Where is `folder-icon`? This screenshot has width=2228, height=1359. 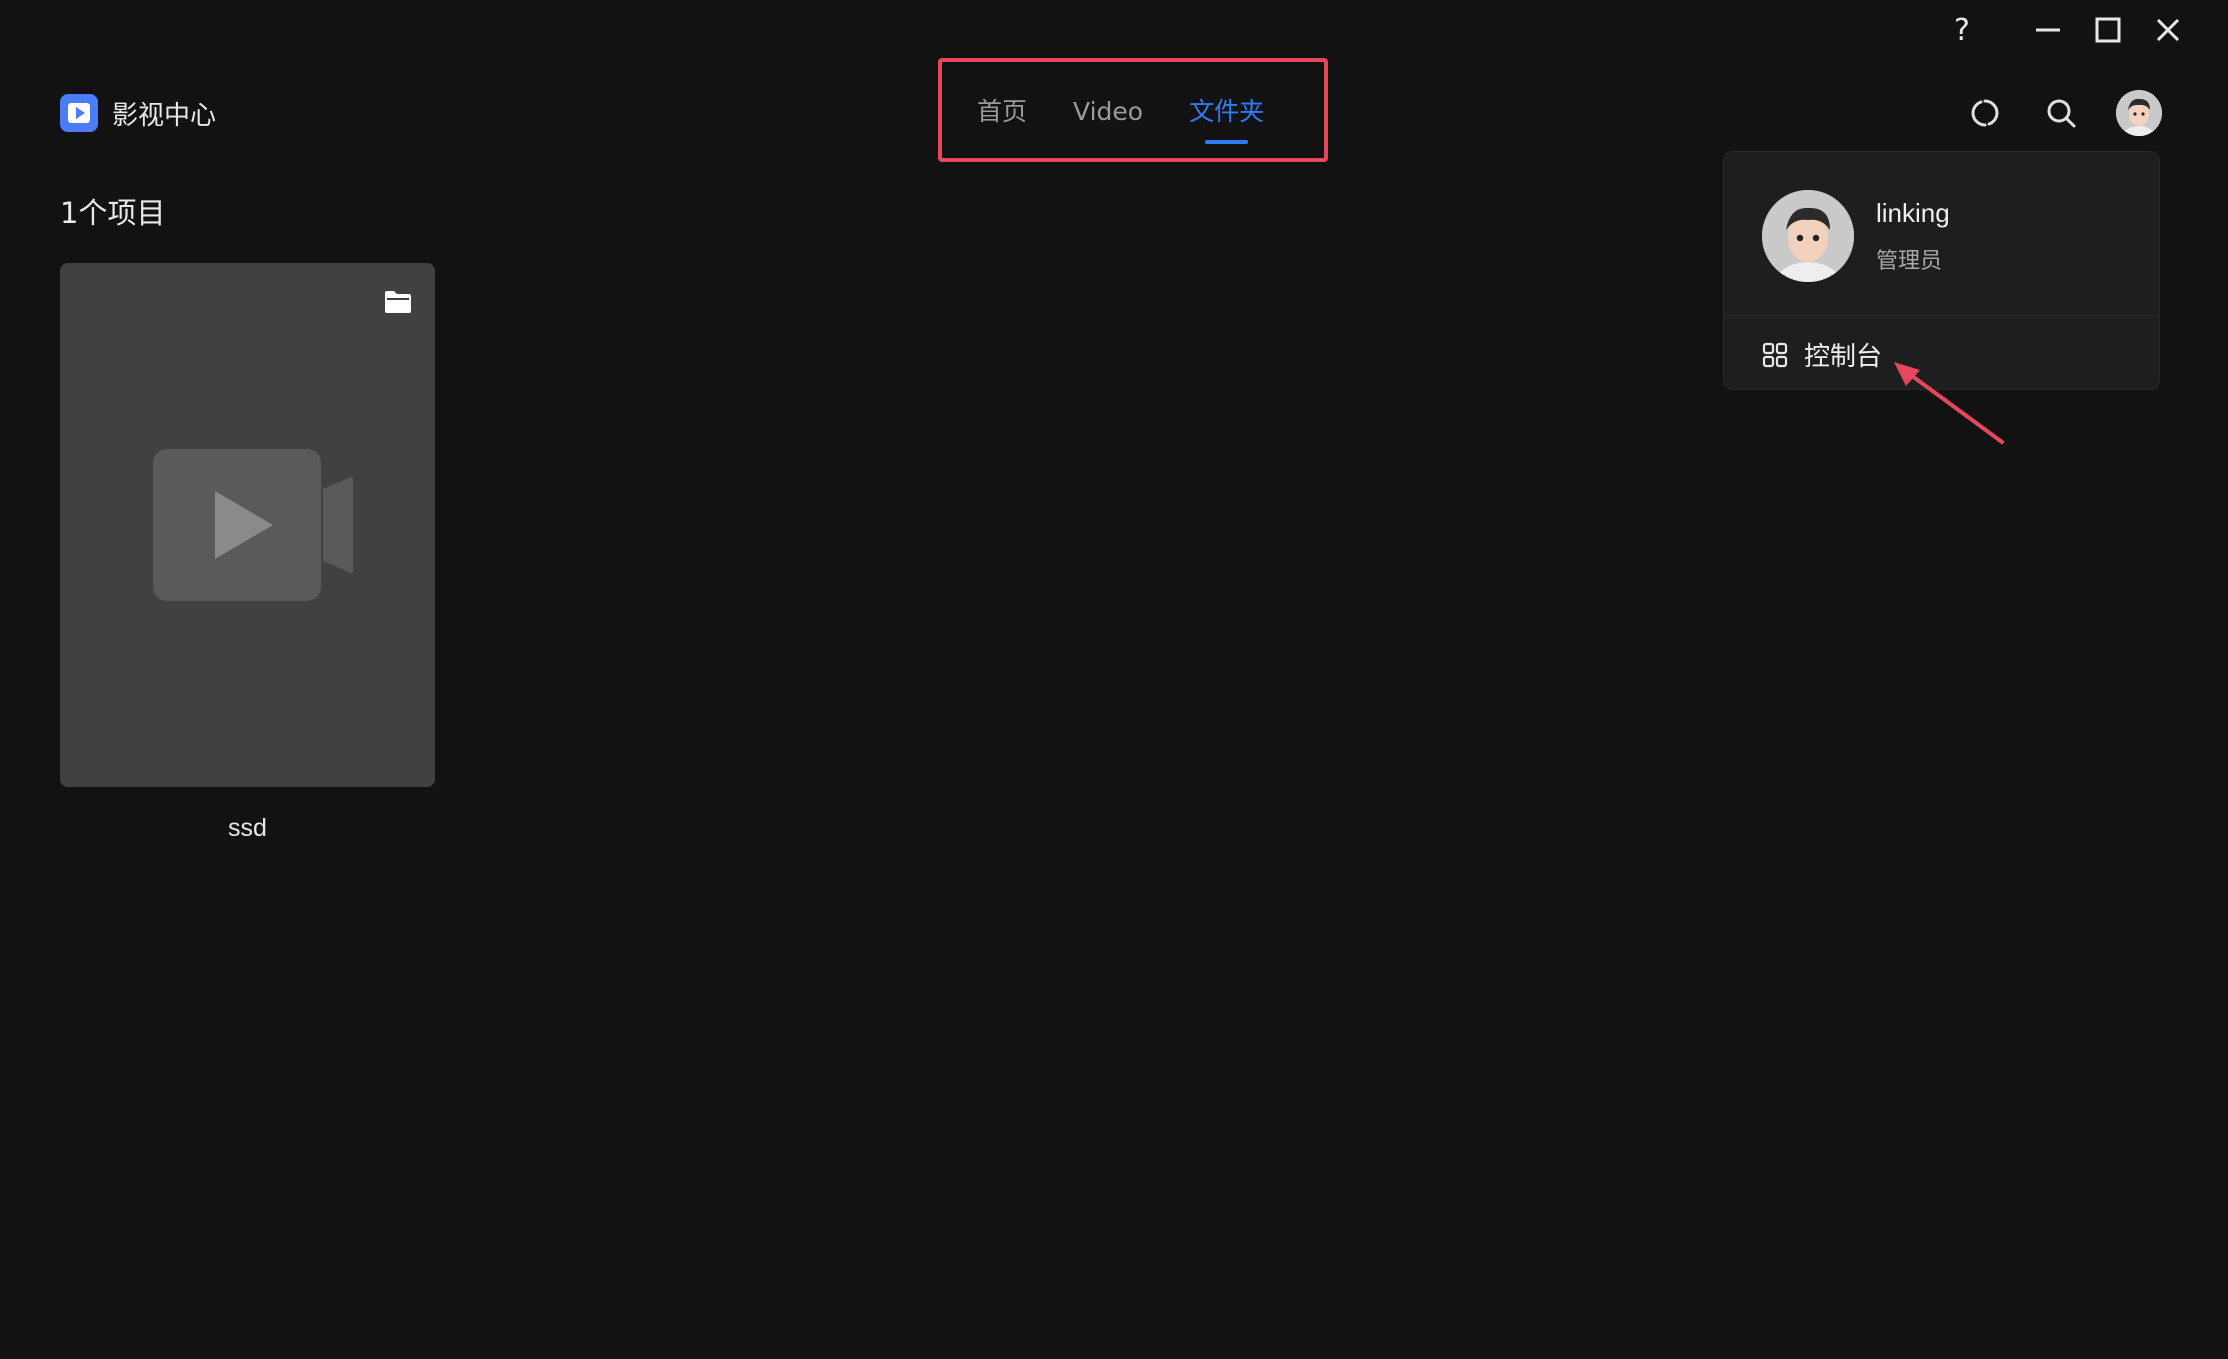 folder-icon is located at coordinates (398, 302).